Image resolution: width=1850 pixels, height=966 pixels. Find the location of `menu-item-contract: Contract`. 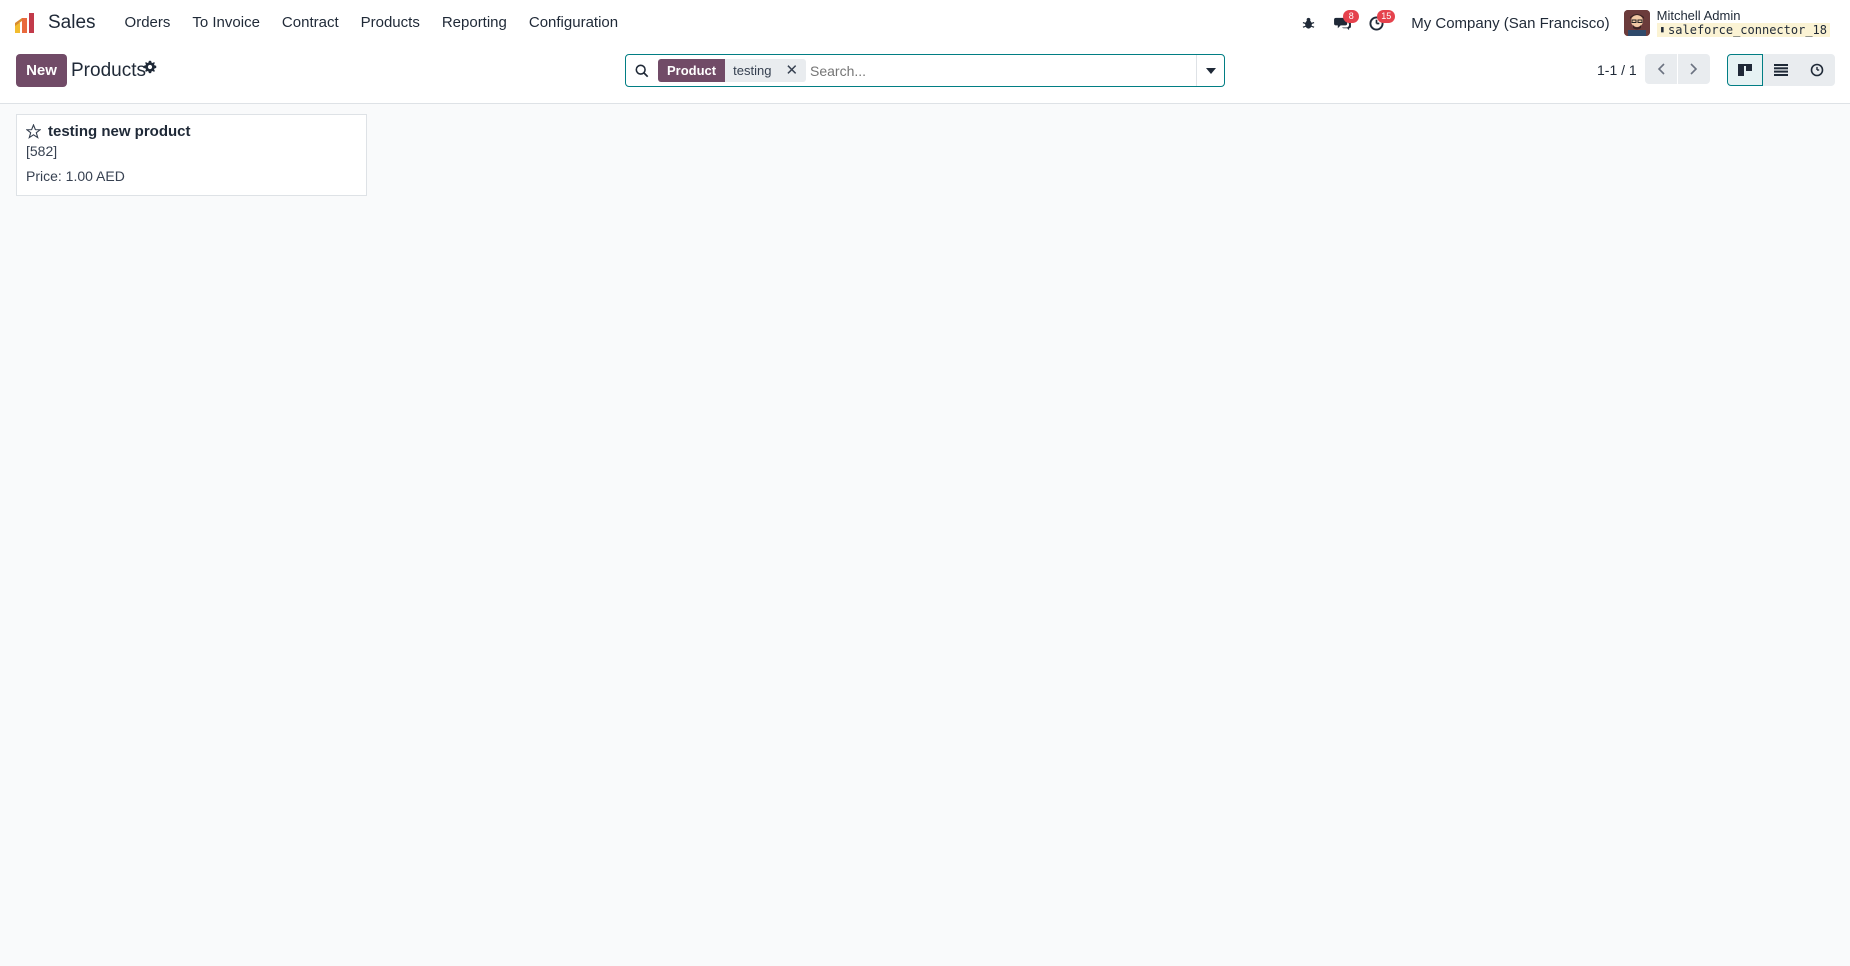

menu-item-contract: Contract is located at coordinates (310, 23).